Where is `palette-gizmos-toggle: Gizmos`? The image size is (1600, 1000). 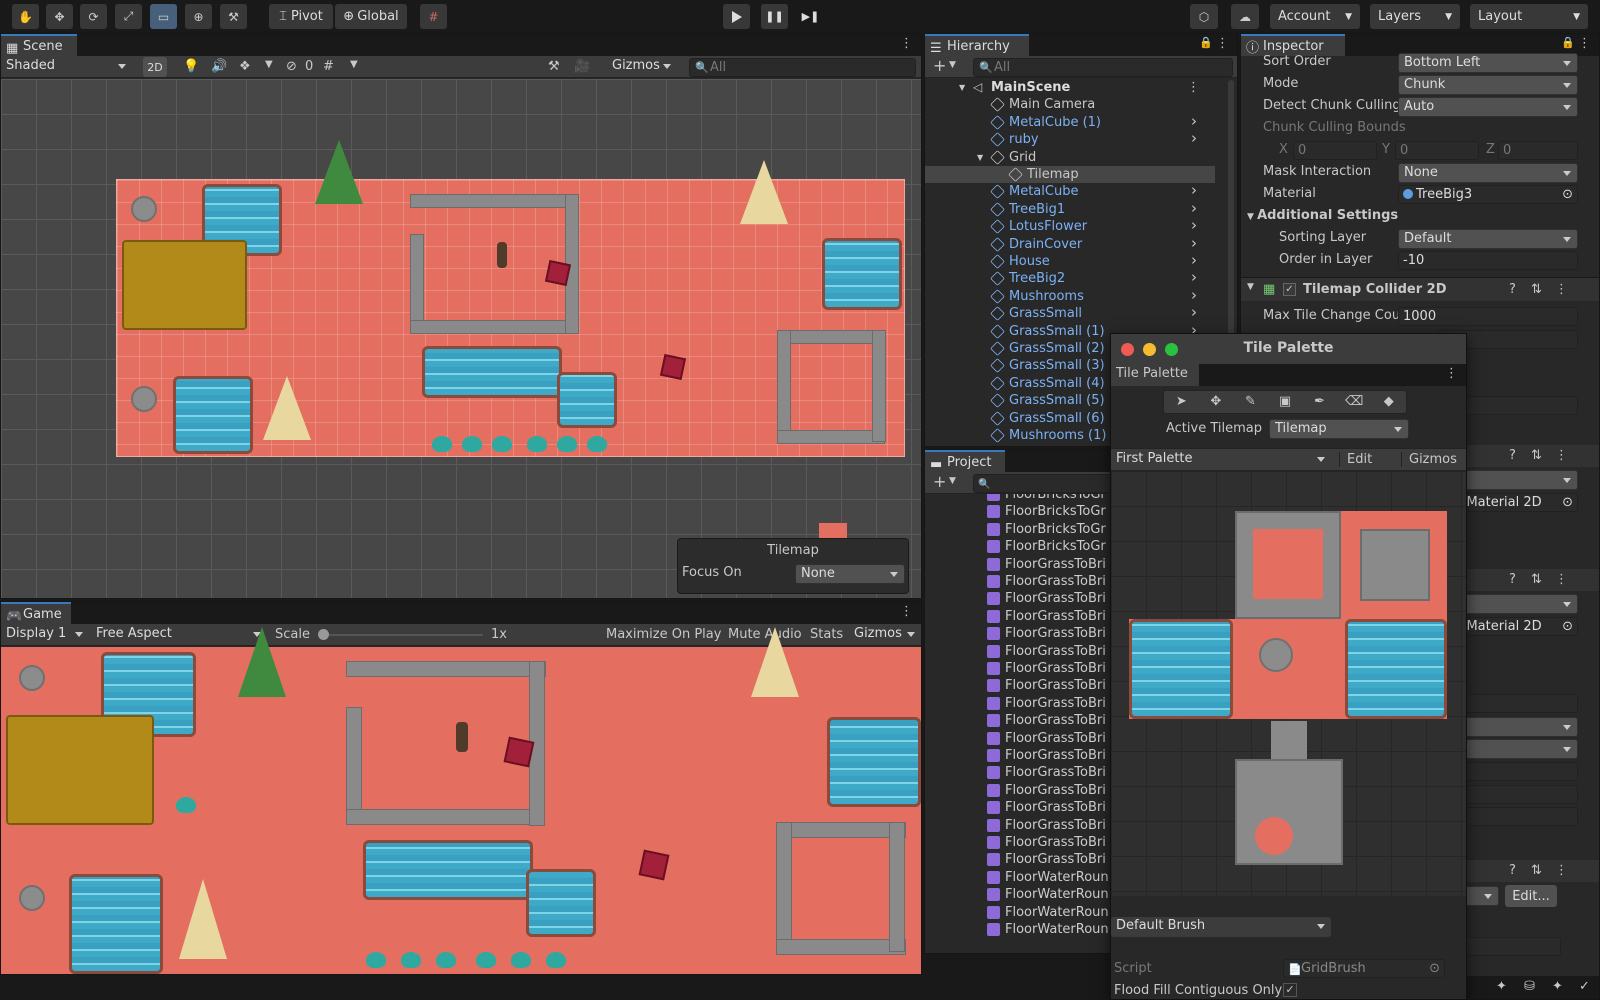 palette-gizmos-toggle: Gizmos is located at coordinates (1429, 459).